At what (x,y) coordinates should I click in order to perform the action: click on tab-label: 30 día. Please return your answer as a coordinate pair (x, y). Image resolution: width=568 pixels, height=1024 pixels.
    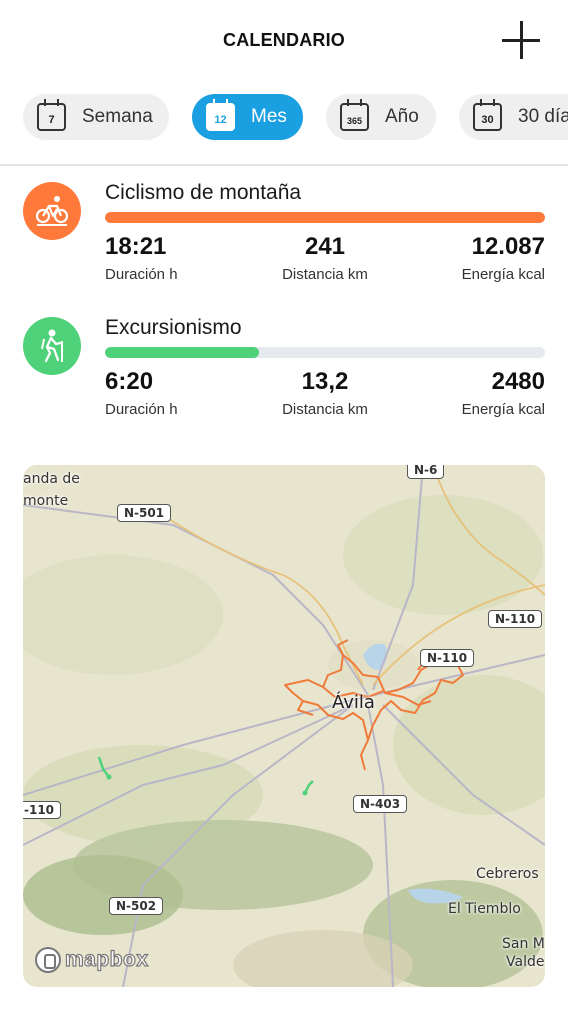
    Looking at the image, I should click on (543, 116).